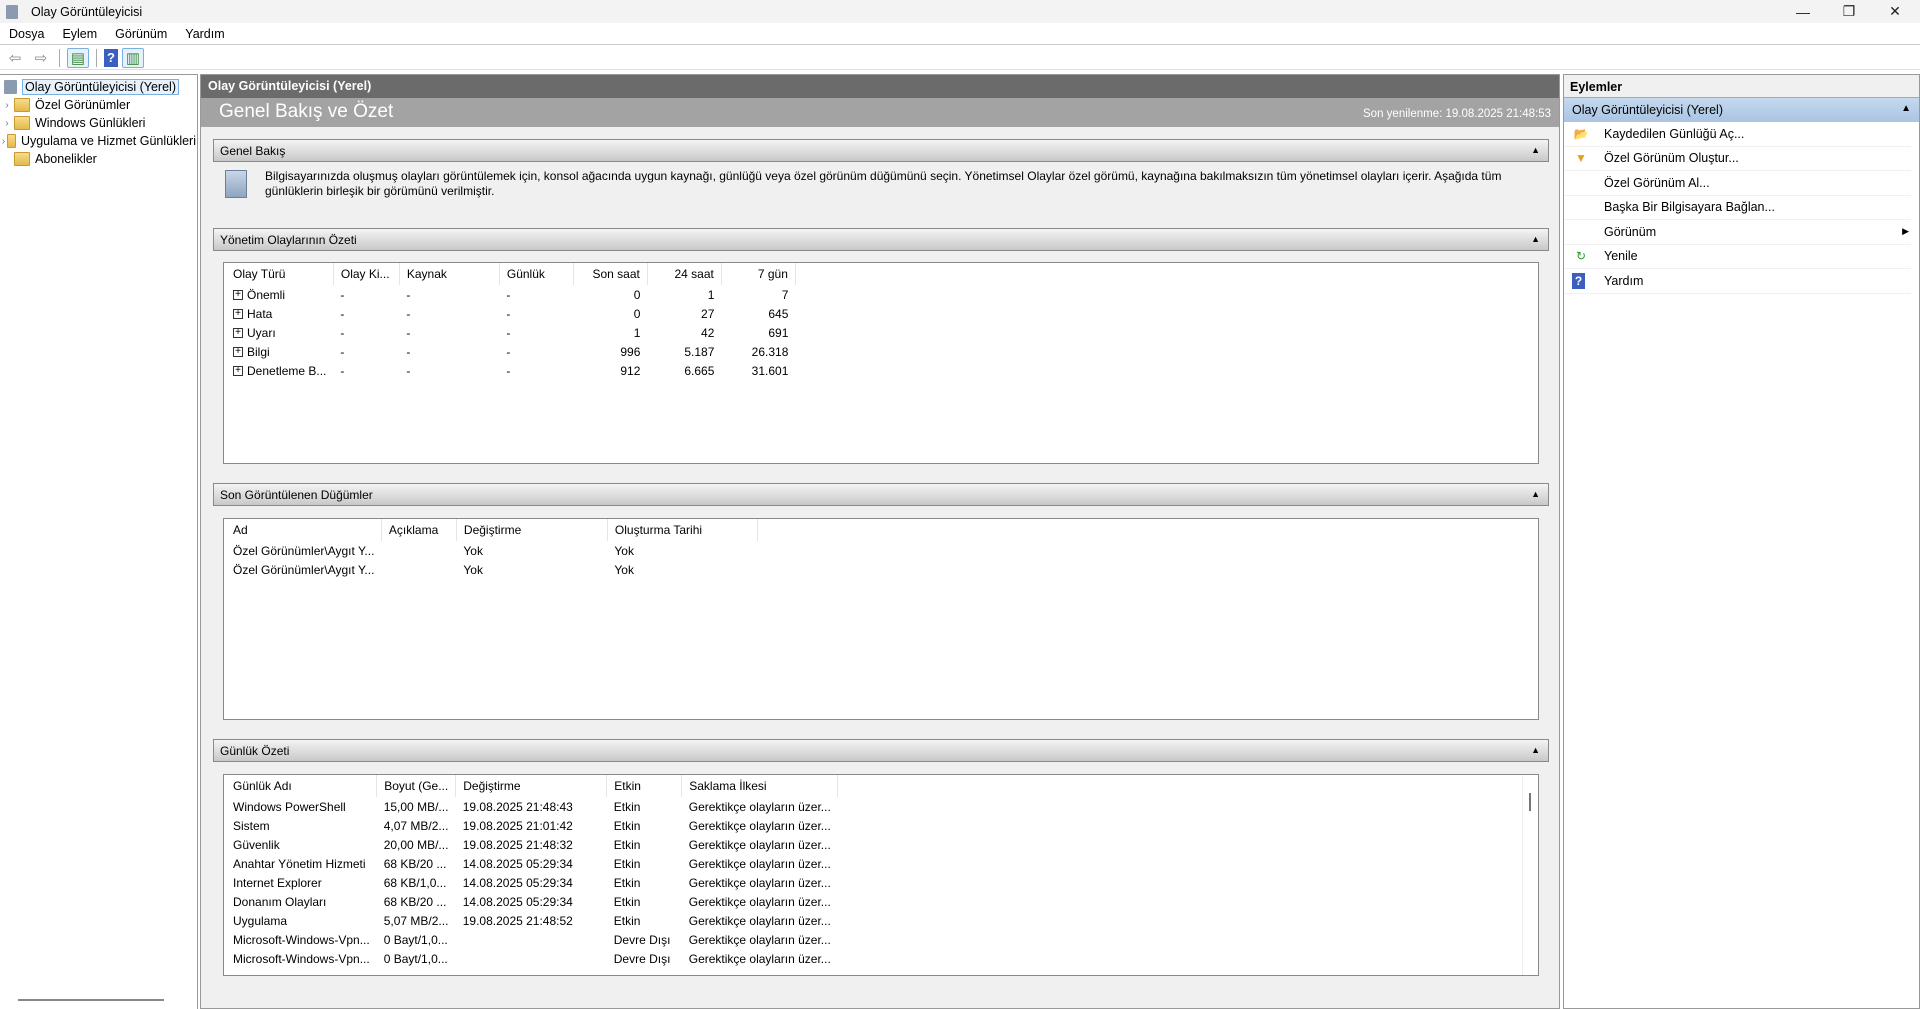  What do you see at coordinates (304, 530) in the screenshot?
I see `column-header: Ad` at bounding box center [304, 530].